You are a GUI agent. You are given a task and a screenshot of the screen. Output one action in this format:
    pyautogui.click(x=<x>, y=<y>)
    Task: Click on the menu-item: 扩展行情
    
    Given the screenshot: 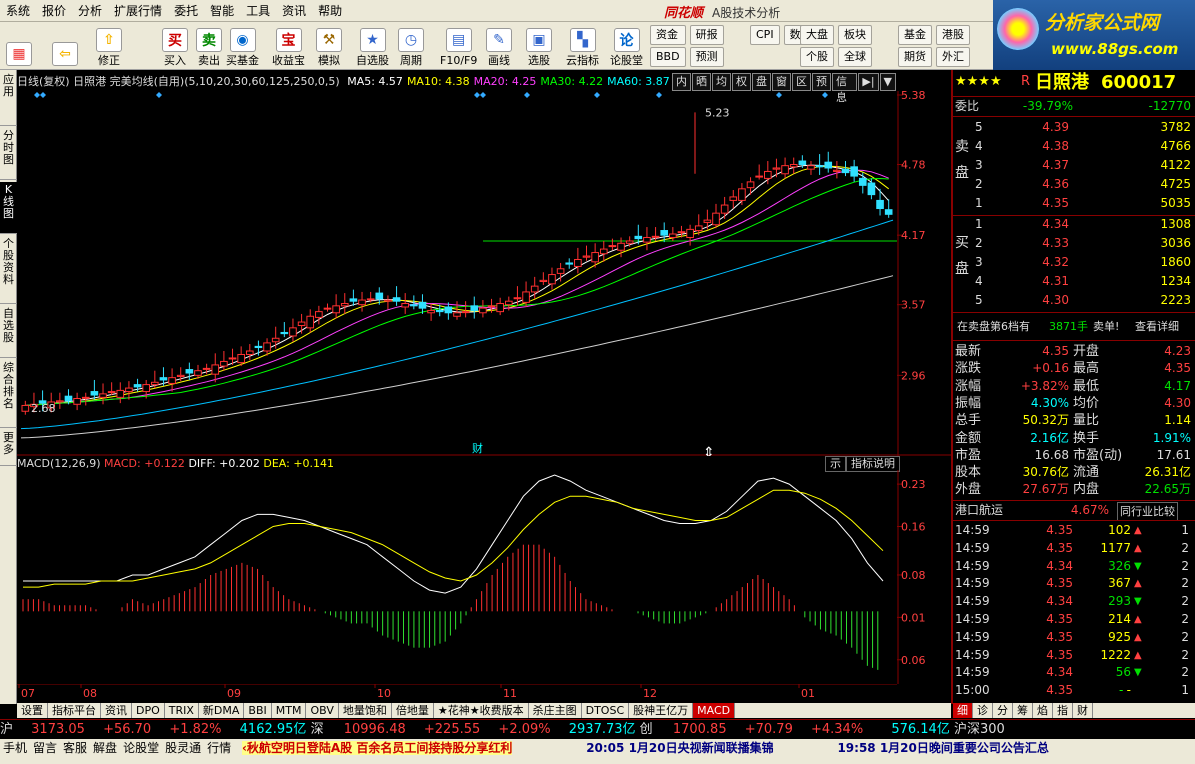 What is the action you would take?
    pyautogui.click(x=138, y=11)
    